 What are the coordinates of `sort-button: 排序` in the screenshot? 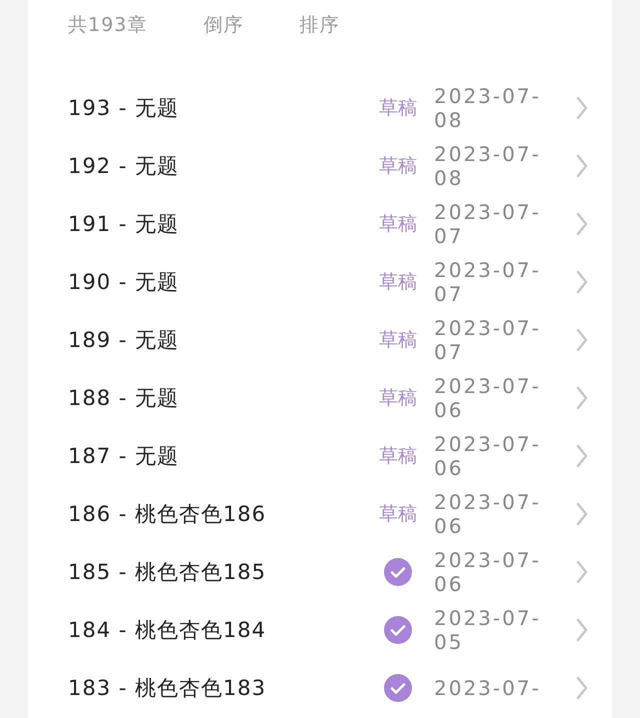 It's located at (319, 25).